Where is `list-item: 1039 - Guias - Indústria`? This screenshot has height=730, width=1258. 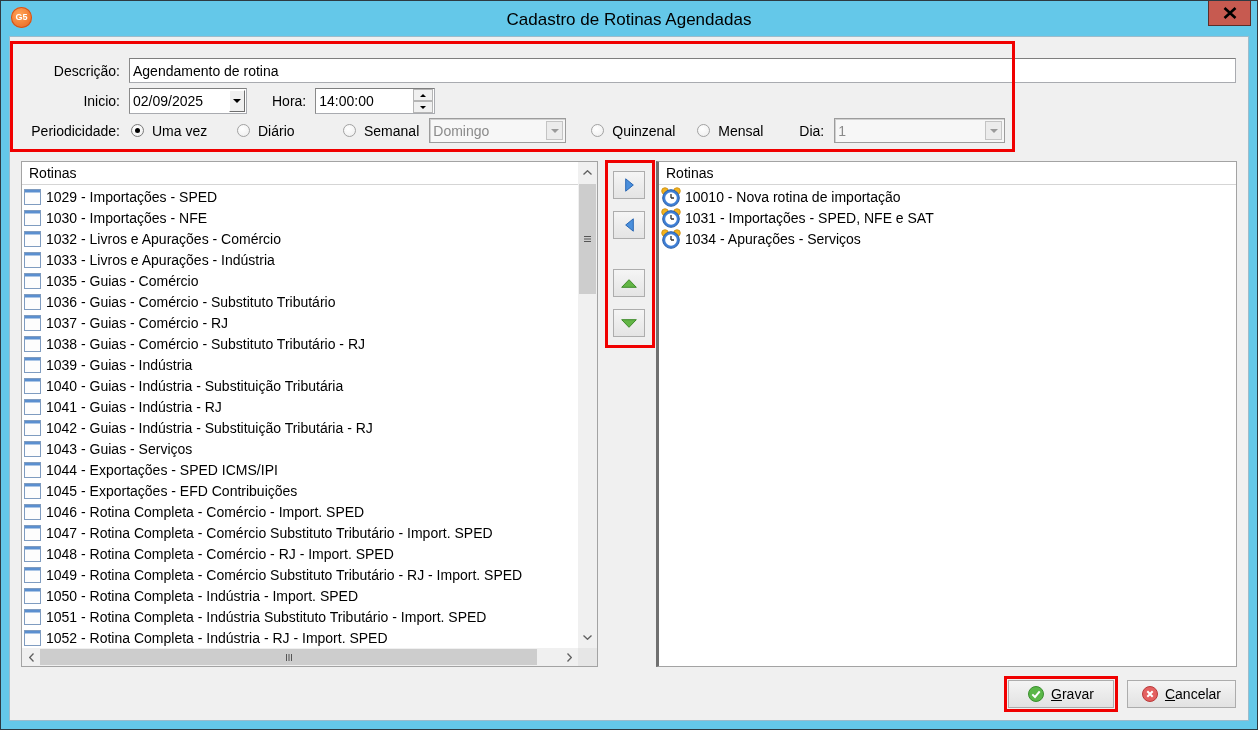 list-item: 1039 - Guias - Indústria is located at coordinates (300, 364).